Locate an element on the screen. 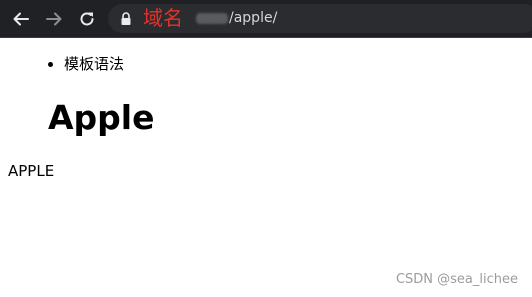 This screenshot has width=532, height=297. url-blur is located at coordinates (212, 18).